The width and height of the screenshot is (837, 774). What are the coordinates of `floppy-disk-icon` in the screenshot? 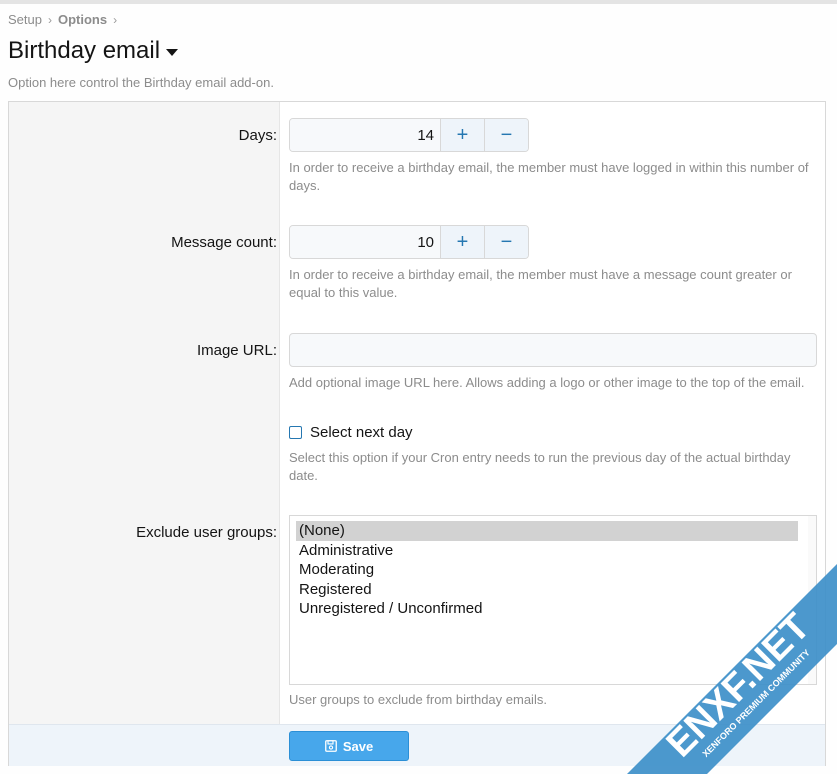 It's located at (330, 746).